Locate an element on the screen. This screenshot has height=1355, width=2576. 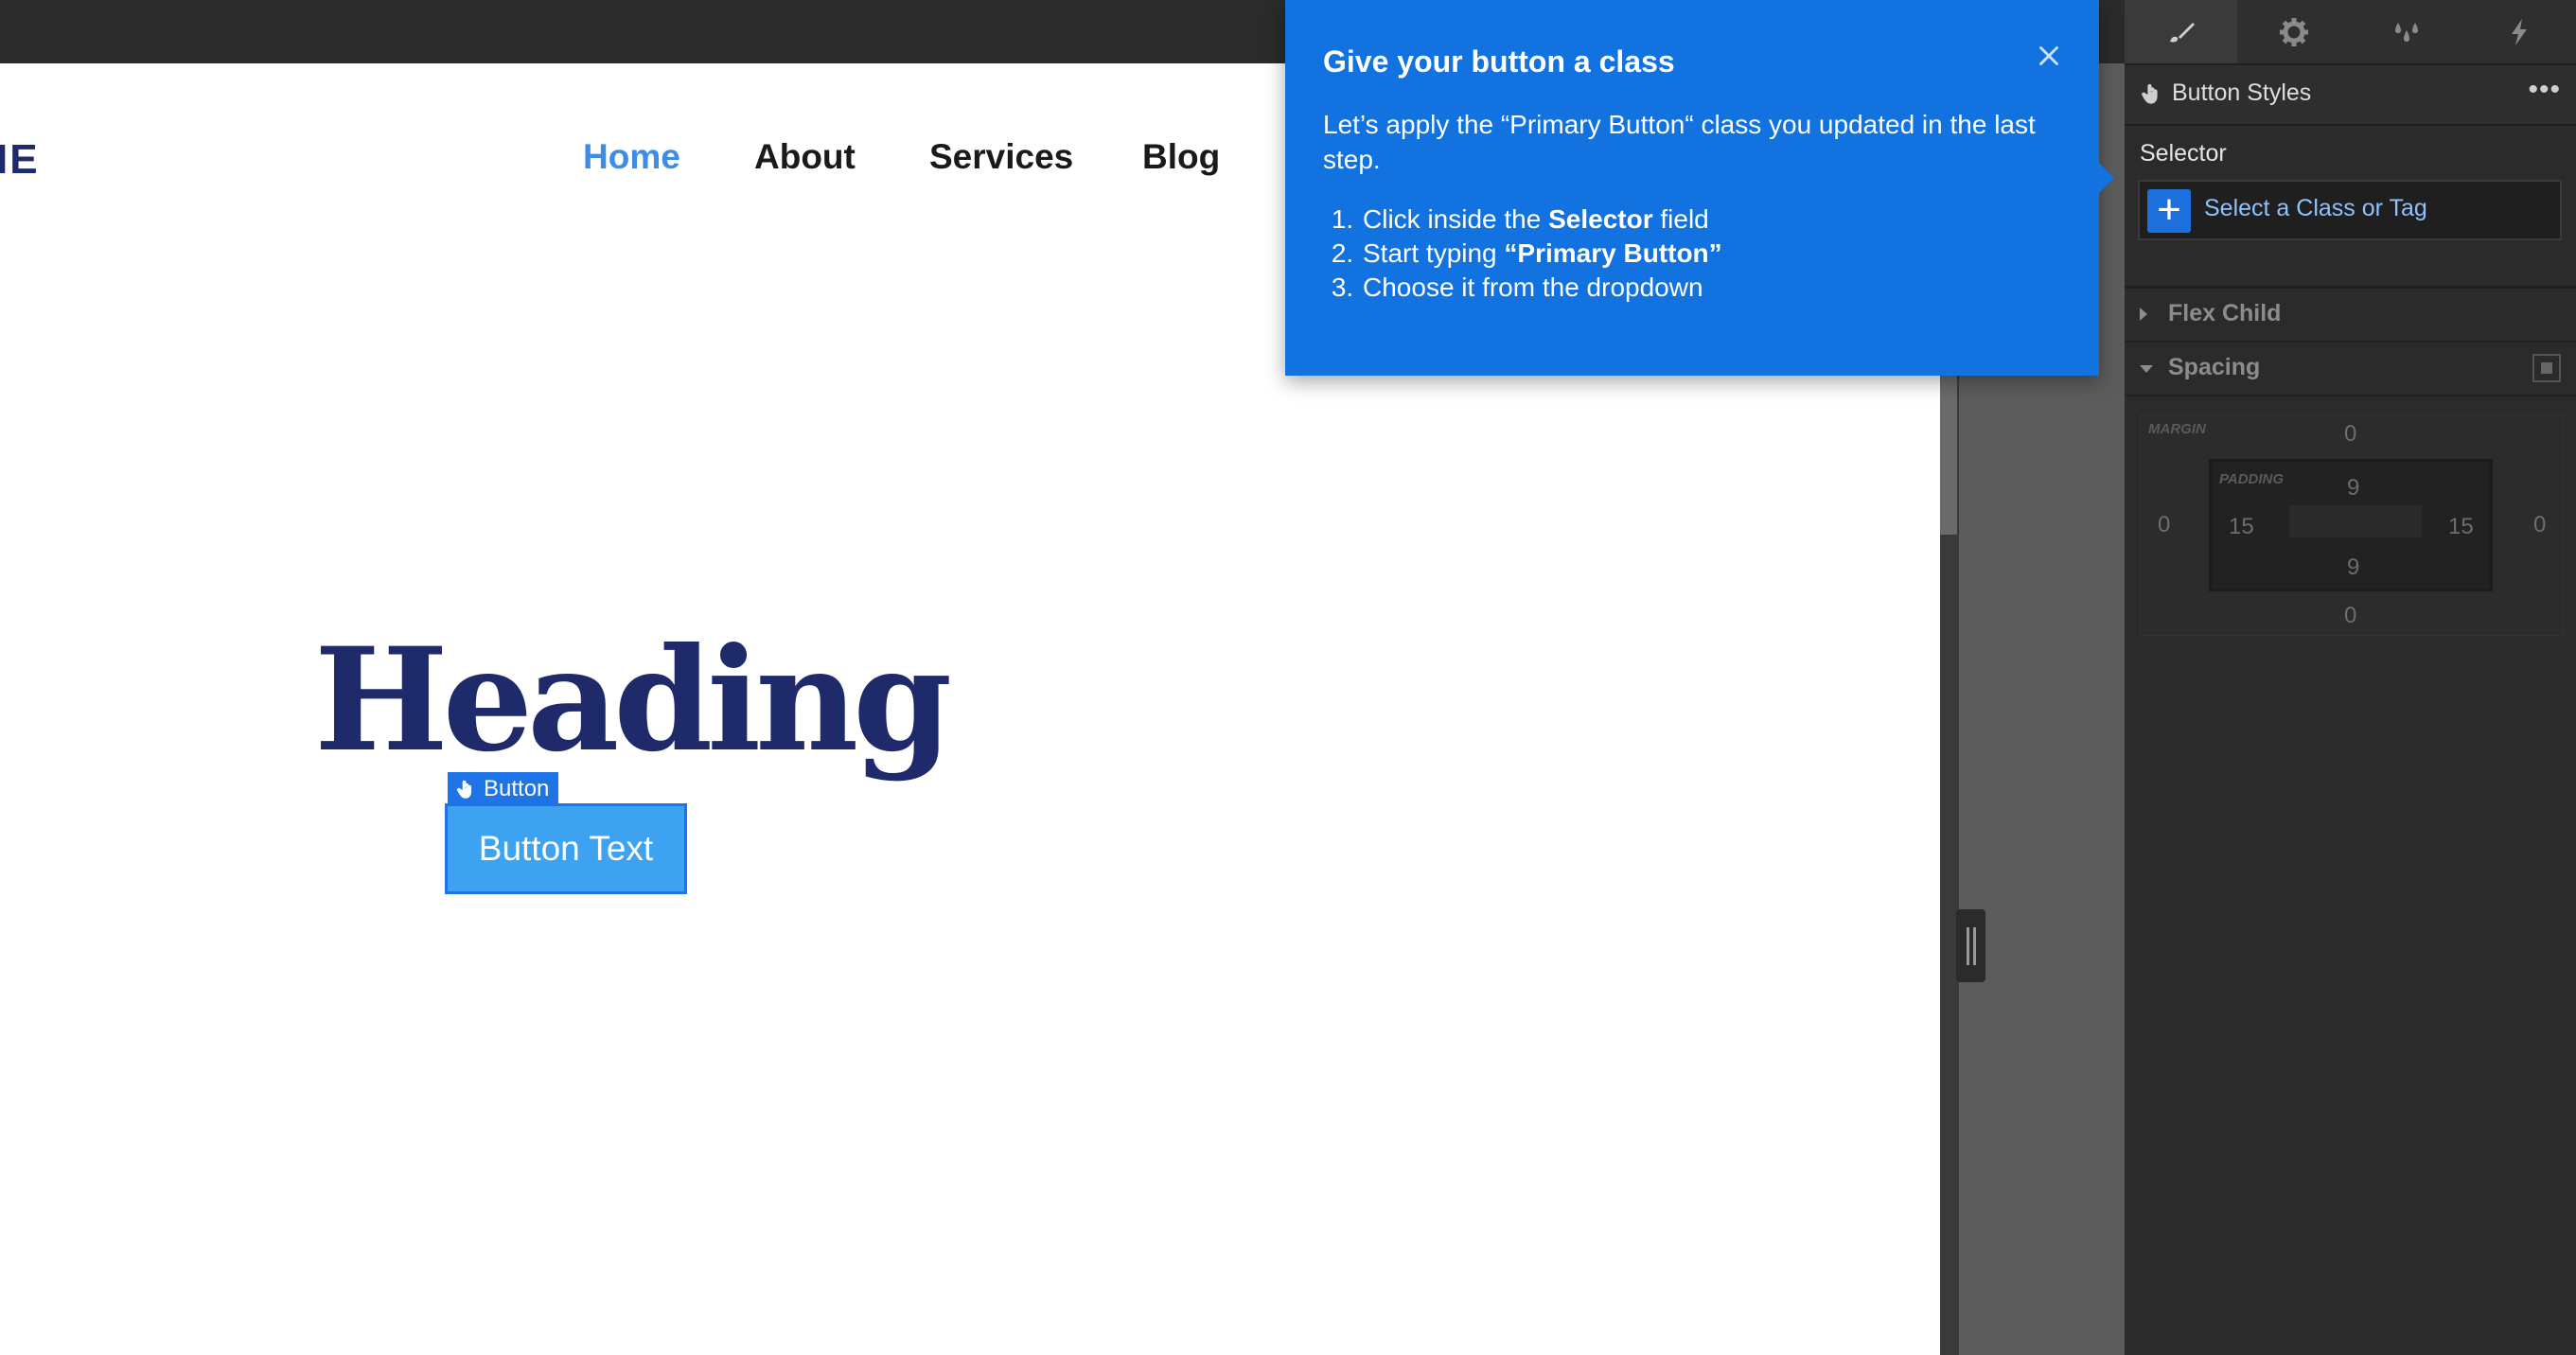
grip-icon is located at coordinates (1971, 945).